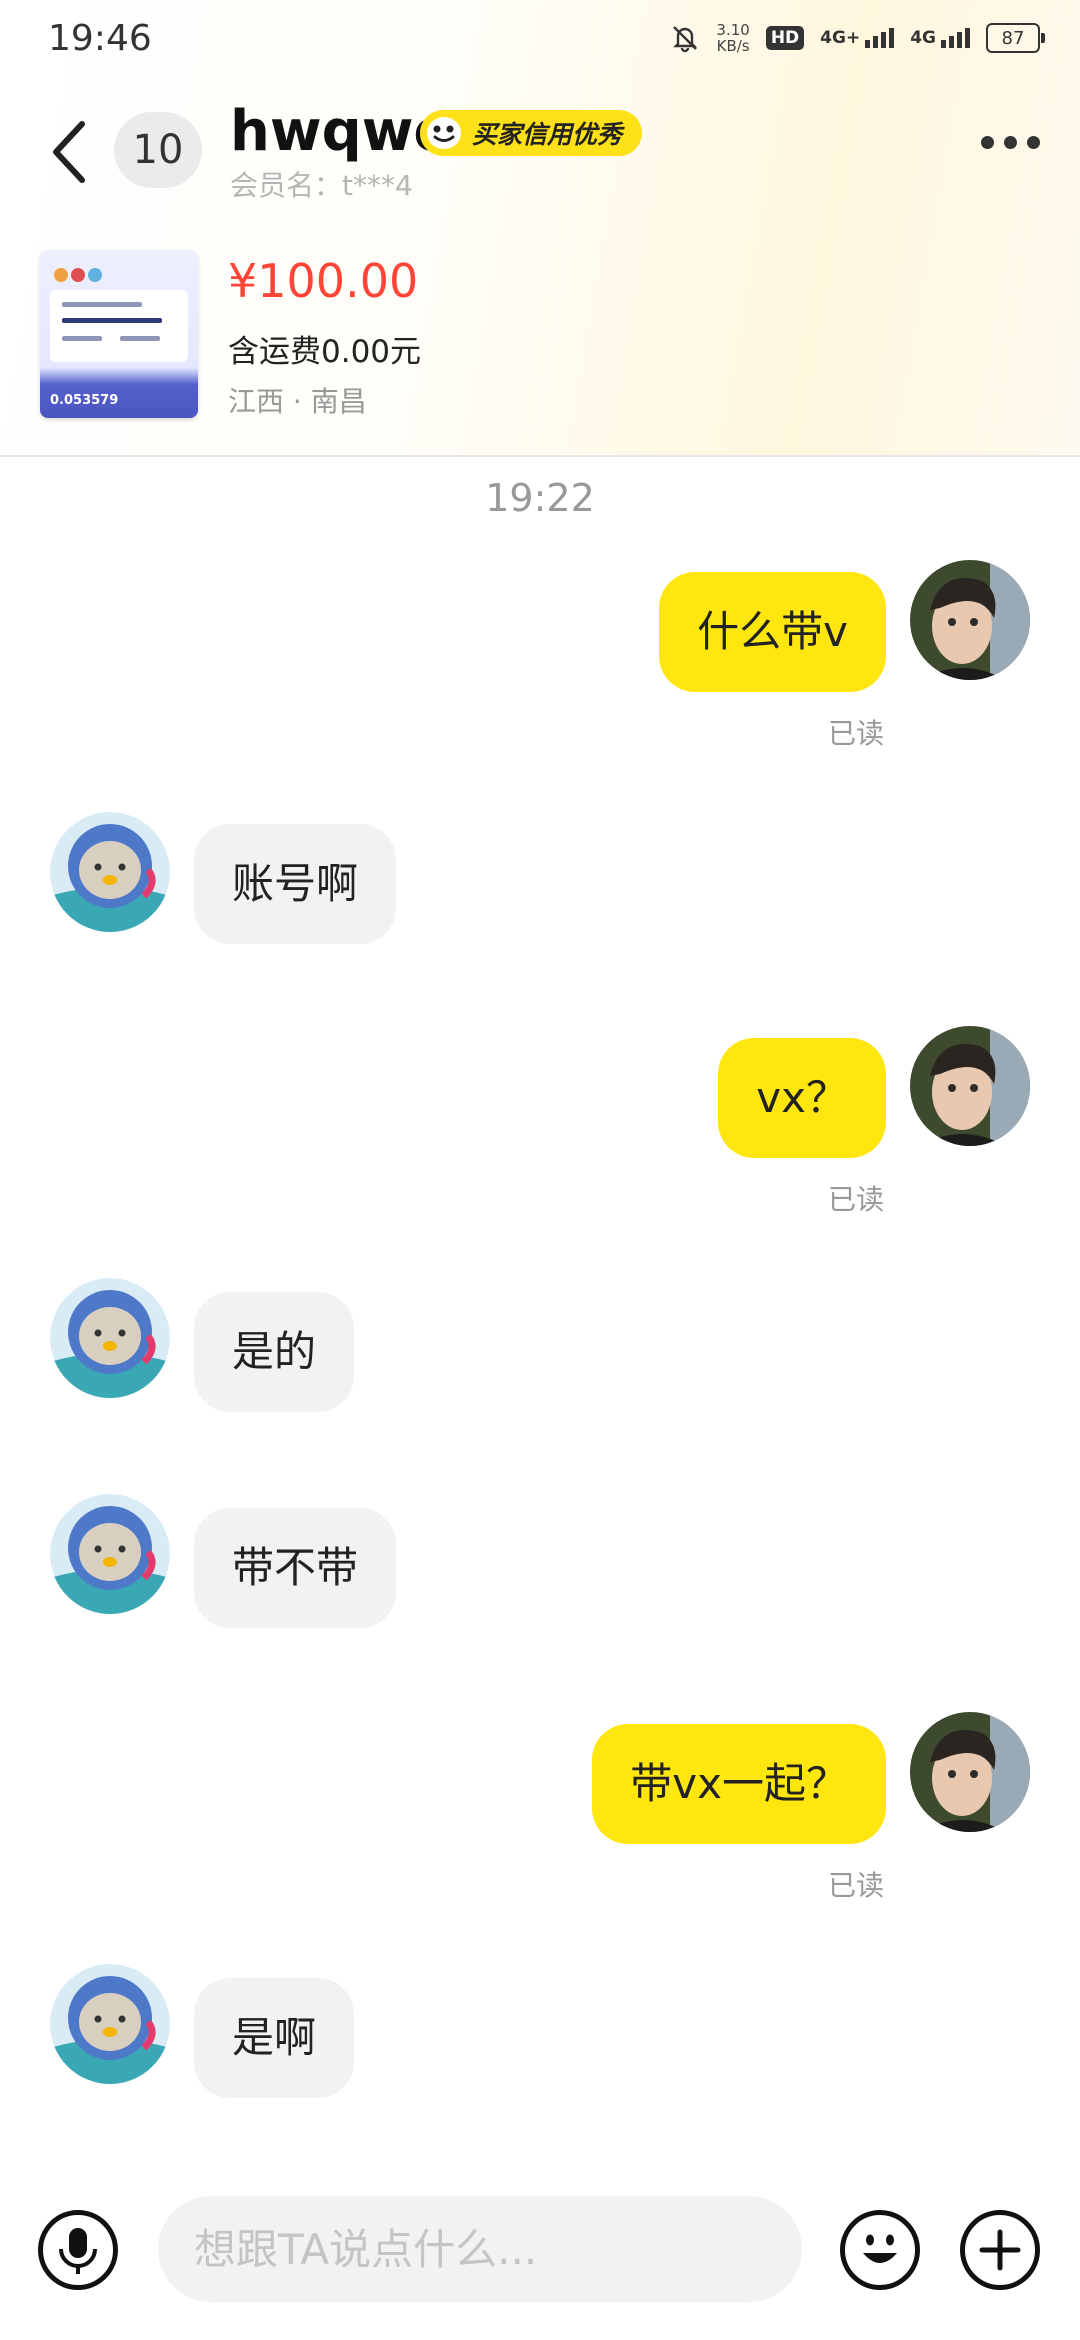 This screenshot has width=1080, height=2340. I want to click on unread-count-badge: 10, so click(158, 150).